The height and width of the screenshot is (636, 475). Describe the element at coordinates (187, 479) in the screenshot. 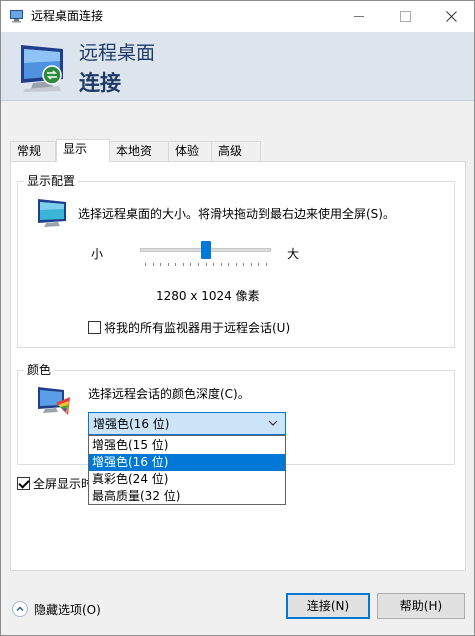

I see `color-depth-option-24: 真彩色(24 位)` at that location.